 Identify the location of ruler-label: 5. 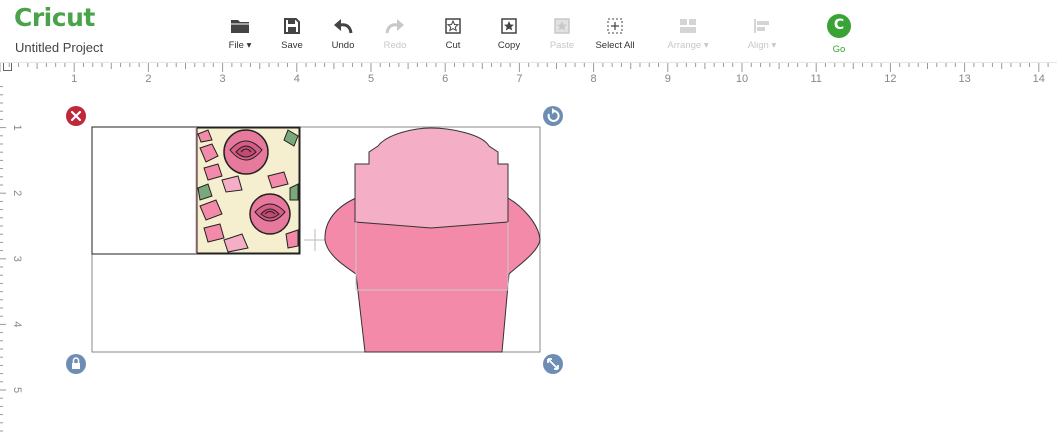
(16, 390).